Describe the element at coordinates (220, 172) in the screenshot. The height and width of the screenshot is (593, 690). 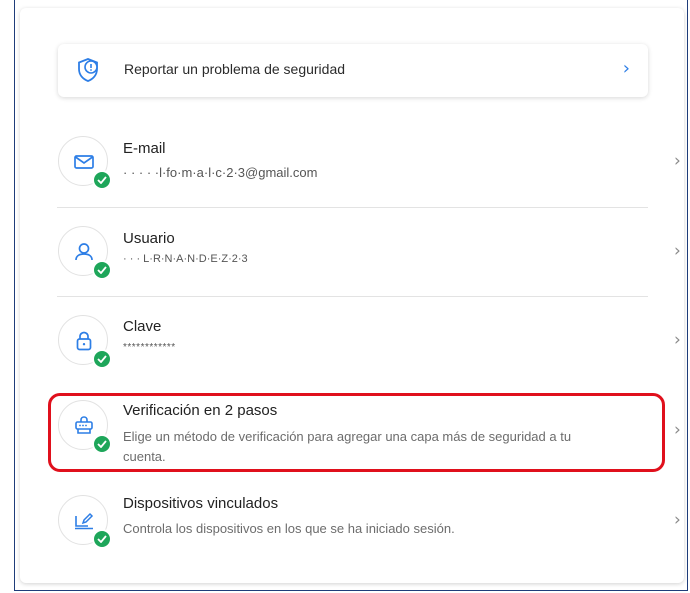
I see `email-value: · · · · ·l·fo·m·a·l·c·2·3@gmail.com` at that location.